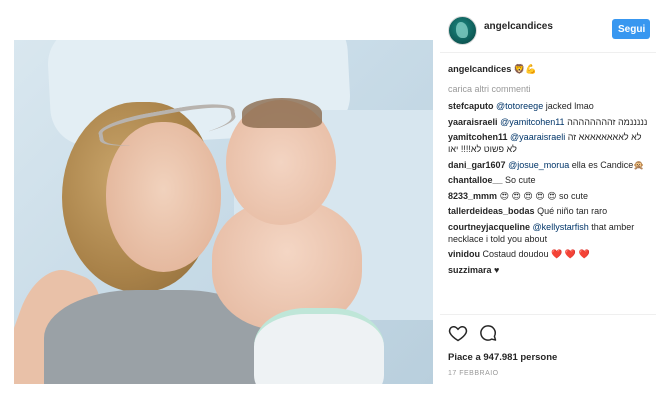 Image resolution: width=656 pixels, height=410 pixels. Describe the element at coordinates (319, 346) in the screenshot. I see `baby-diaper` at that location.